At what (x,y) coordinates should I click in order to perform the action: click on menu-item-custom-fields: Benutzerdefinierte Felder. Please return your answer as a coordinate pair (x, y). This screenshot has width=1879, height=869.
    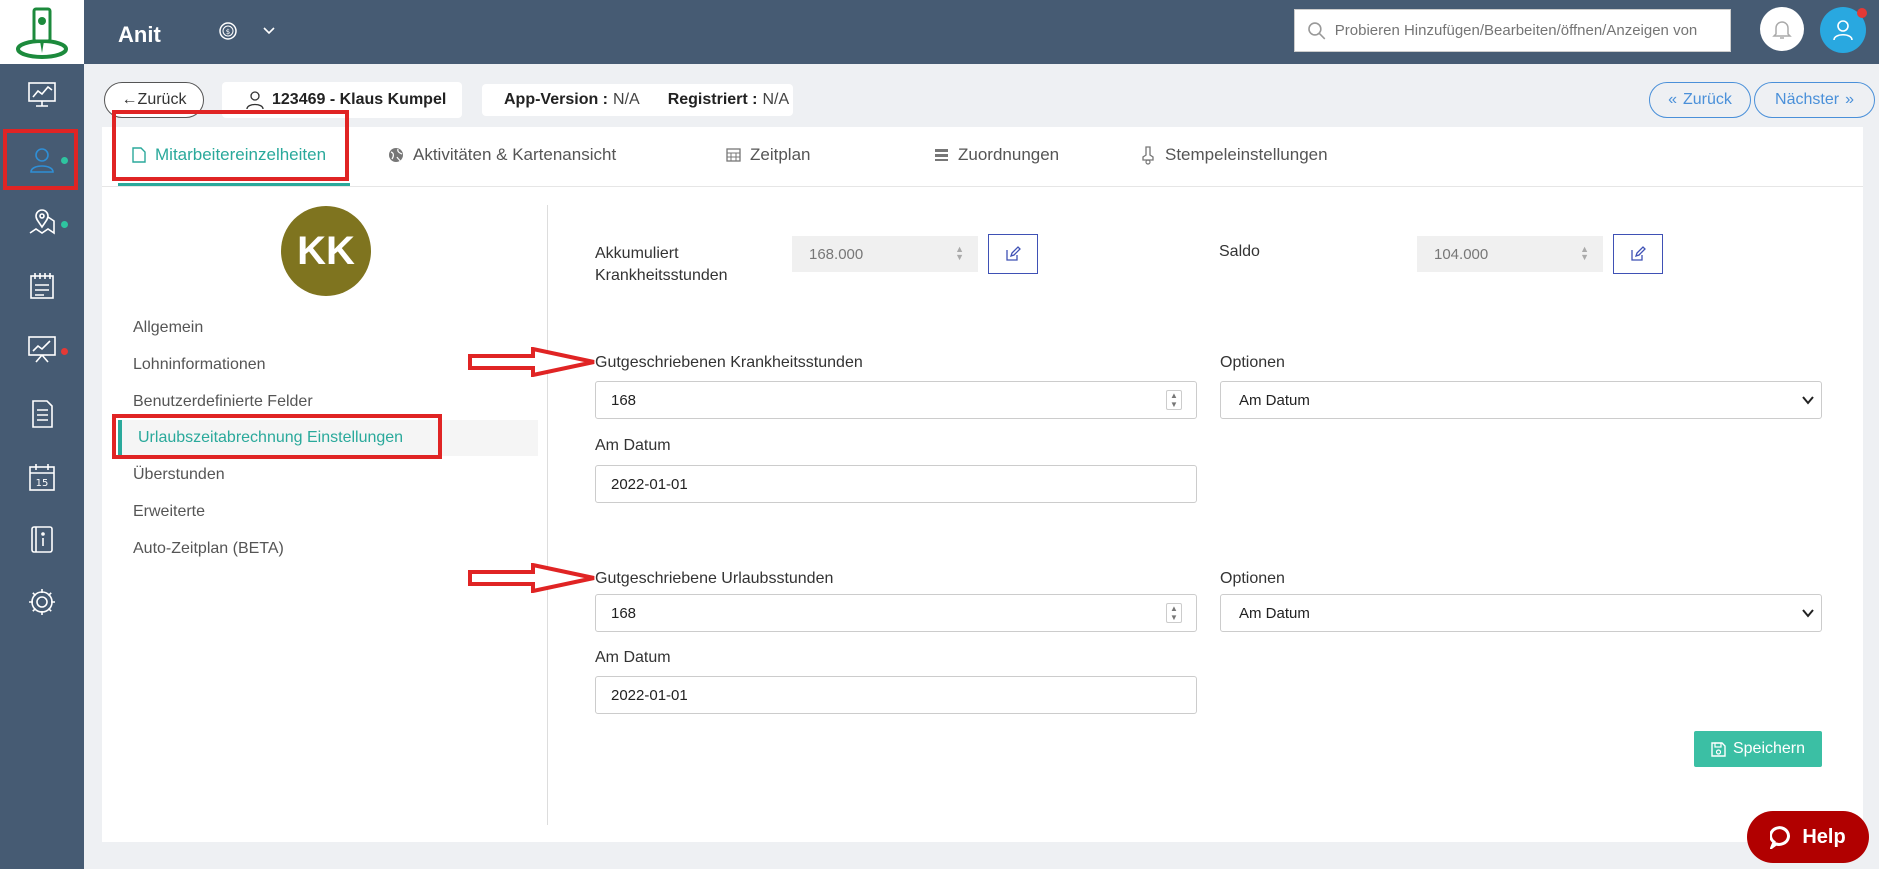
    Looking at the image, I should click on (223, 402).